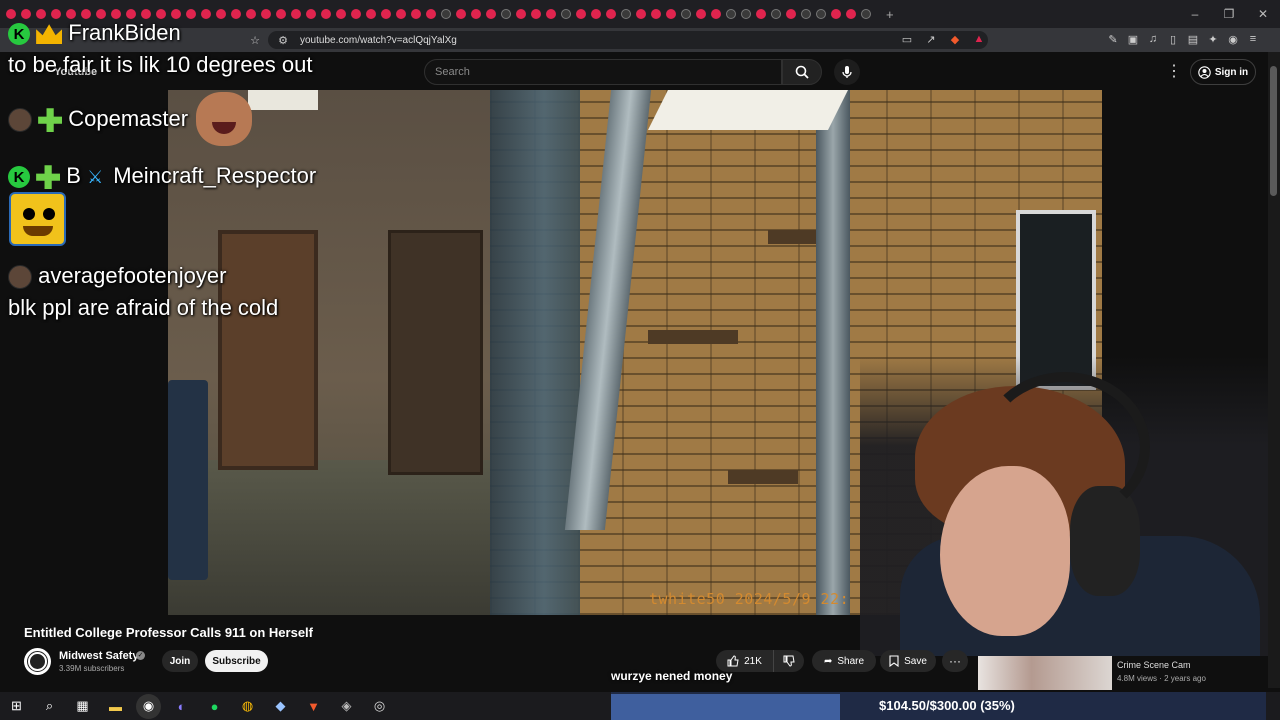  What do you see at coordinates (908, 661) in the screenshot?
I see `save-button: Save` at bounding box center [908, 661].